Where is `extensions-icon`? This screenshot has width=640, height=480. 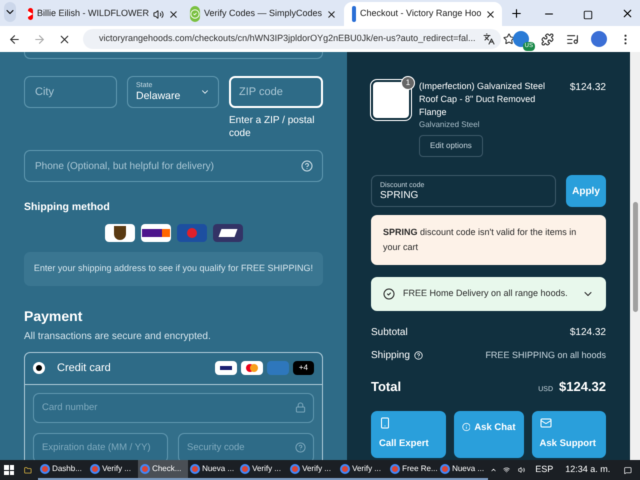
extensions-icon is located at coordinates (547, 39).